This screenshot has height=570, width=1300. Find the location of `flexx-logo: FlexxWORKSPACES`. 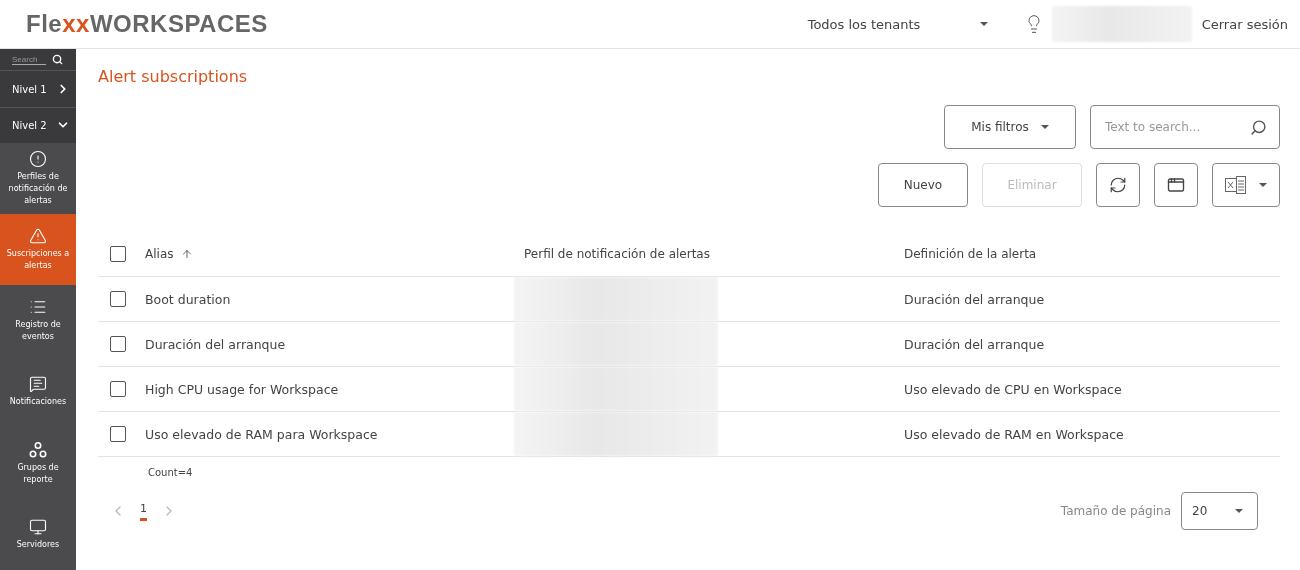

flexx-logo: FlexxWORKSPACES is located at coordinates (147, 24).